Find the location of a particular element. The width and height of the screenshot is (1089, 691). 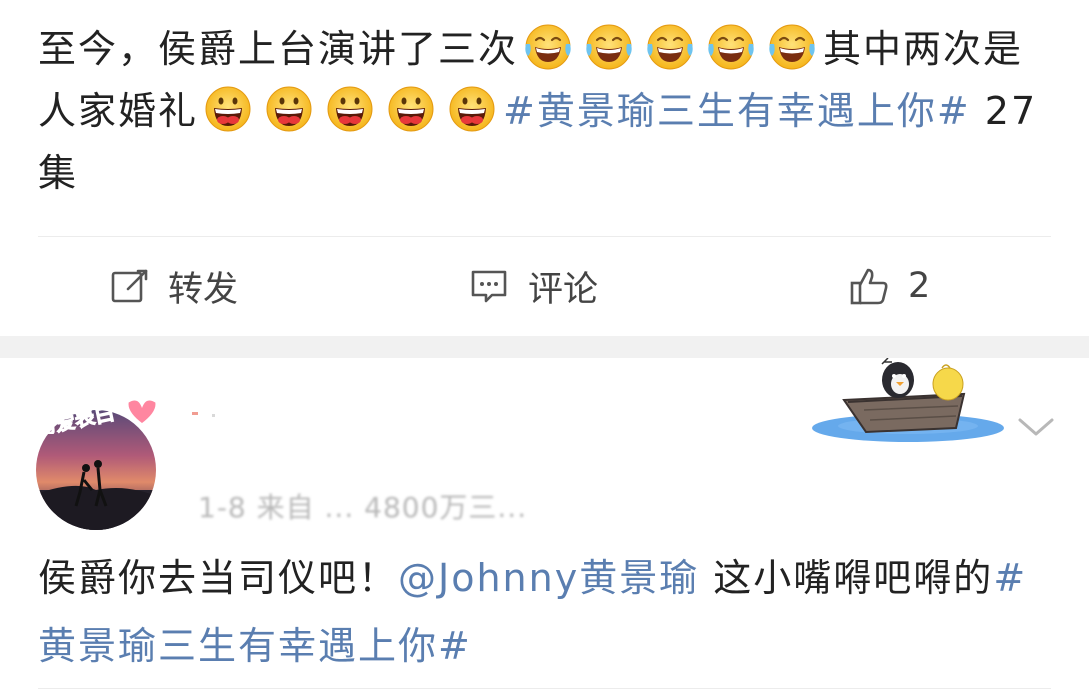

user-mention-link: @Johnny黄景瑜 is located at coordinates (548, 578).